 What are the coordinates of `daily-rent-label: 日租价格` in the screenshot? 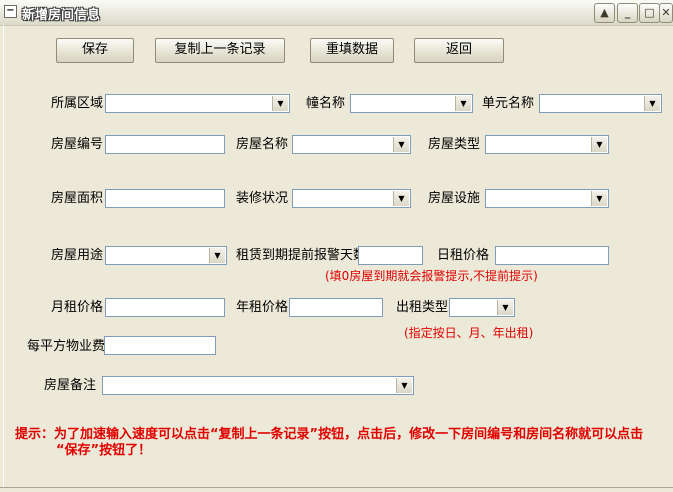 It's located at (463, 255).